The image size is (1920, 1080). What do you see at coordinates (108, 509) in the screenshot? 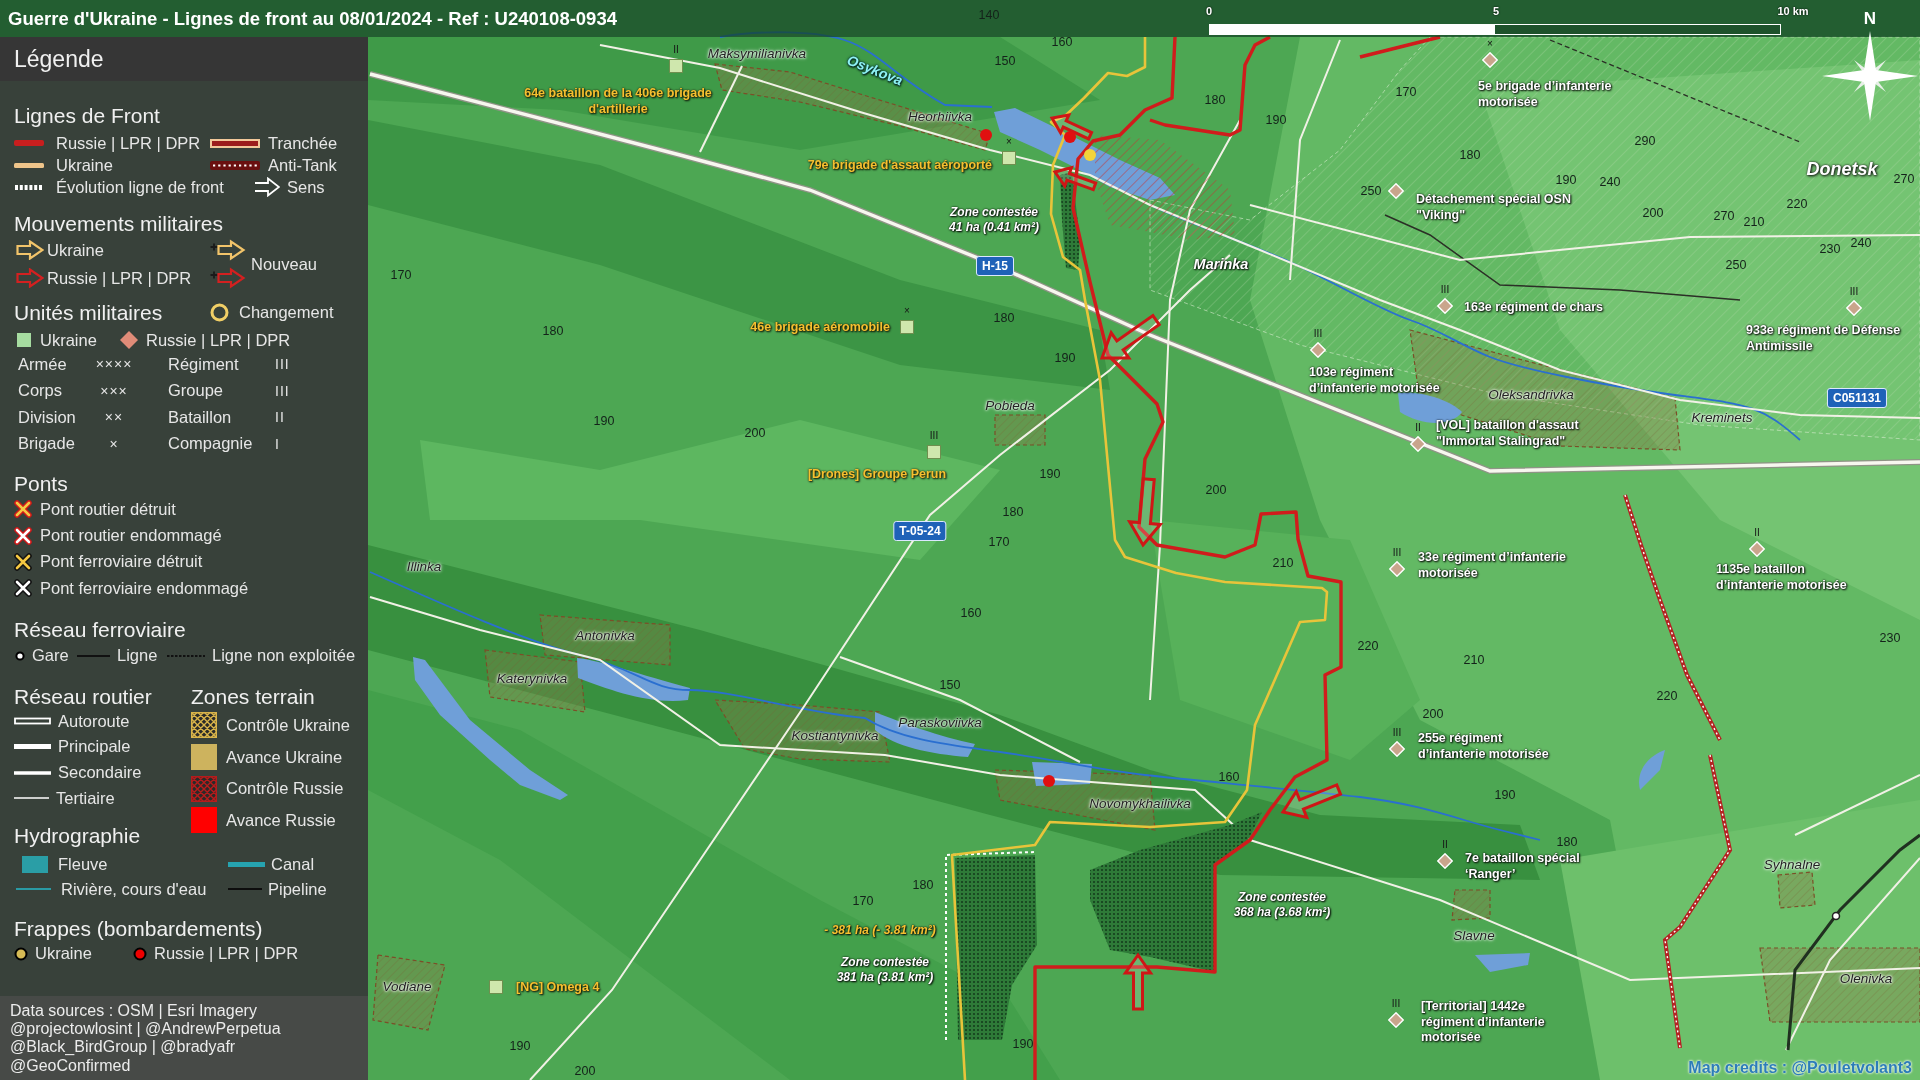
I see `legend-label: Pont routier détruit` at bounding box center [108, 509].